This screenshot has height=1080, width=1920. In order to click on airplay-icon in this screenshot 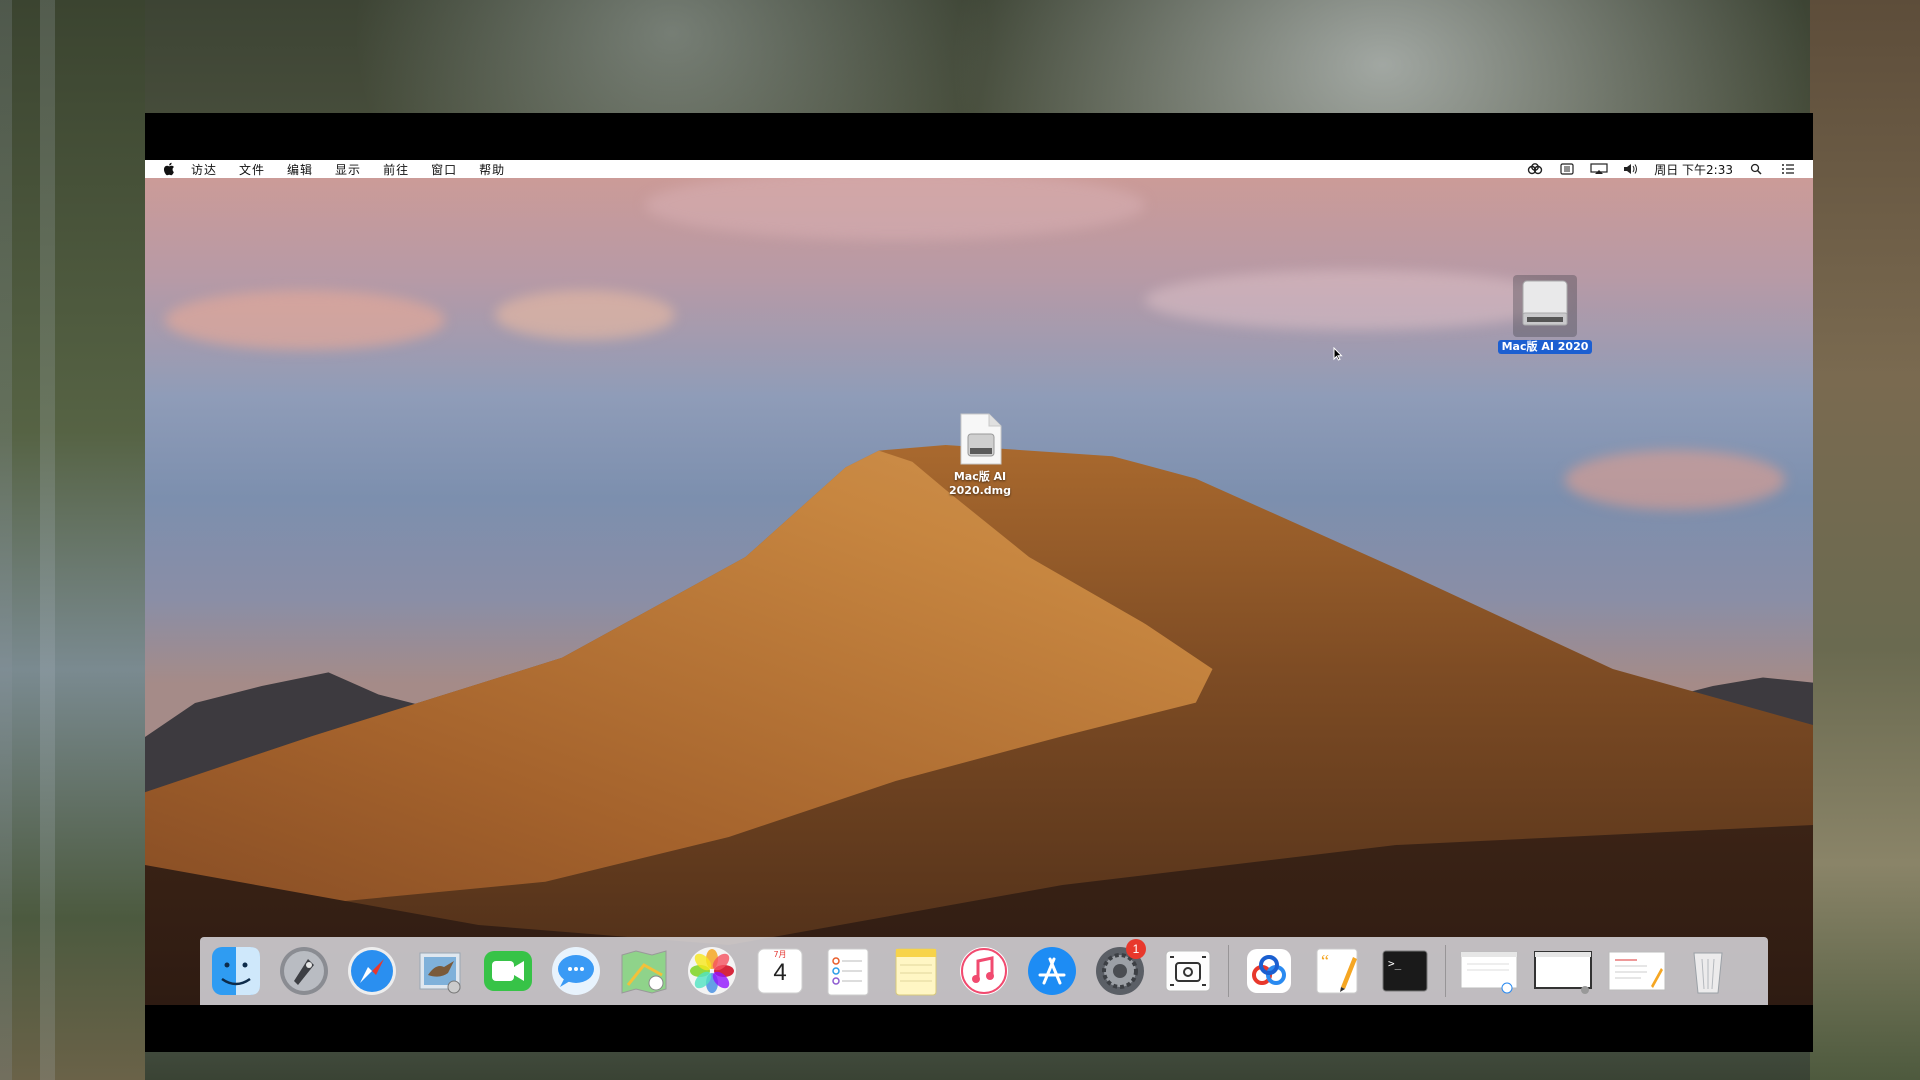, I will do `click(1599, 169)`.